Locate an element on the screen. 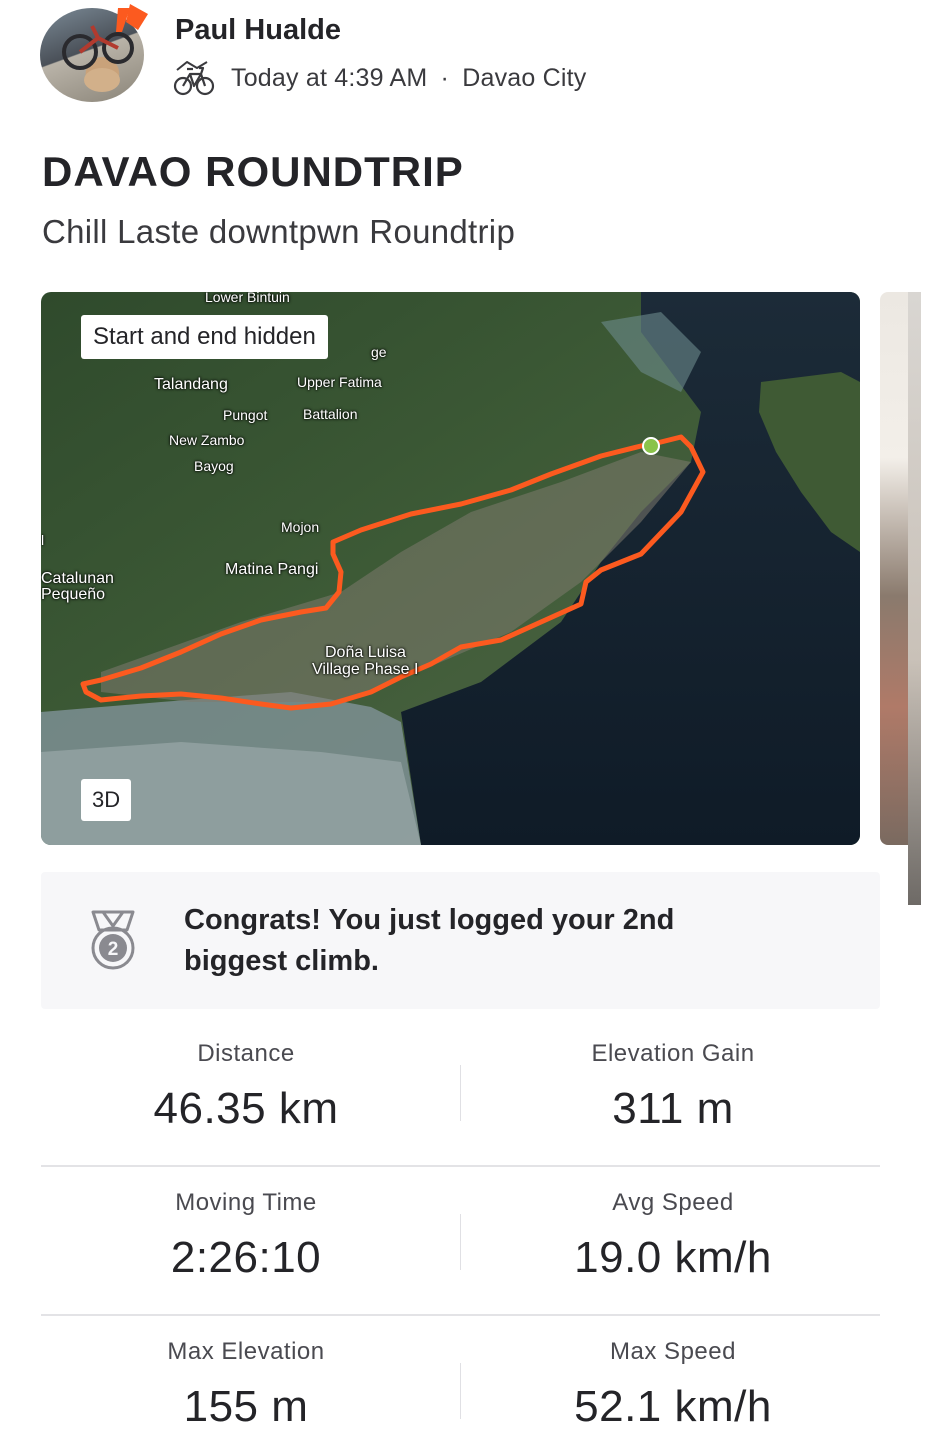  stat-max-speed: Max Speed 52.1 km/h is located at coordinates (673, 1385).